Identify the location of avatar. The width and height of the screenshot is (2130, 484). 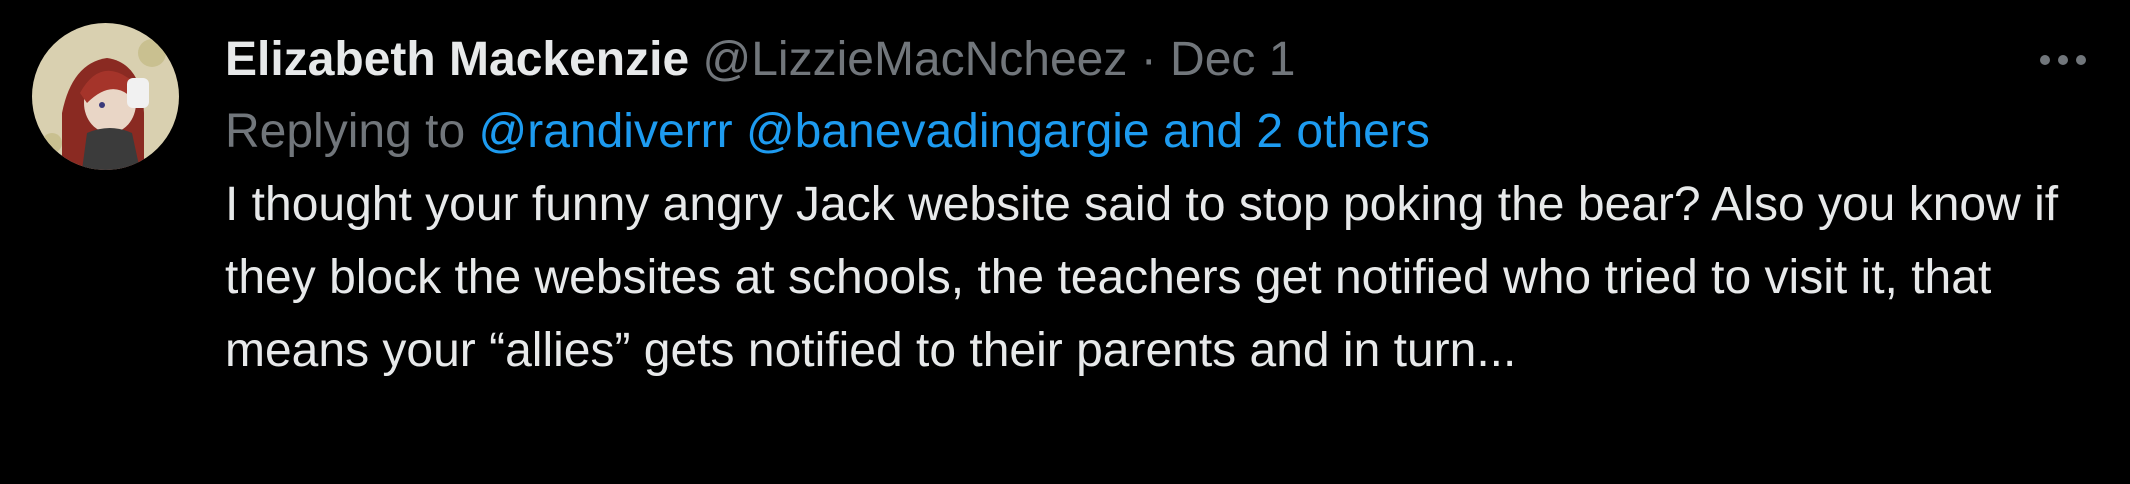
(105, 96).